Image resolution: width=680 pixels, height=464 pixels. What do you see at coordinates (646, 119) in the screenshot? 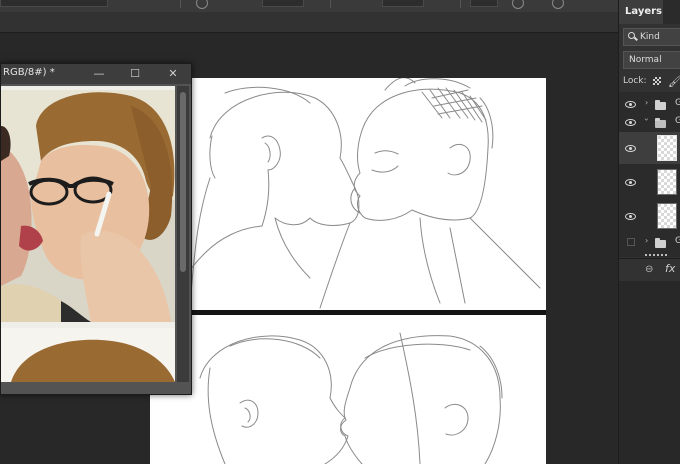
I see `chevron-down-icon: ›` at bounding box center [646, 119].